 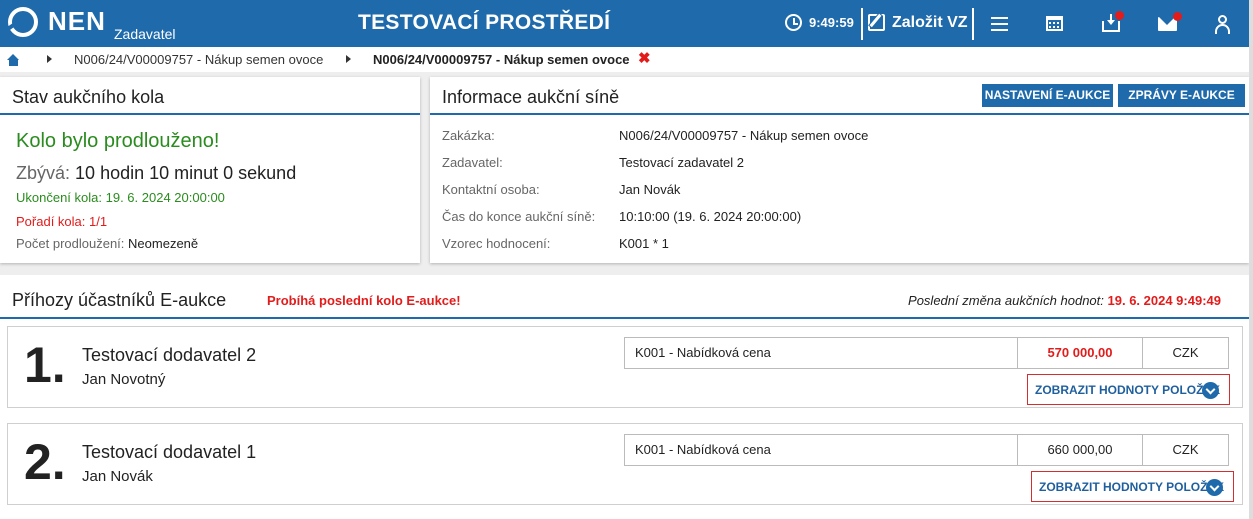 I want to click on round-end: Ukončení kola: 19. 6. 2024 20:00:00, so click(x=120, y=197).